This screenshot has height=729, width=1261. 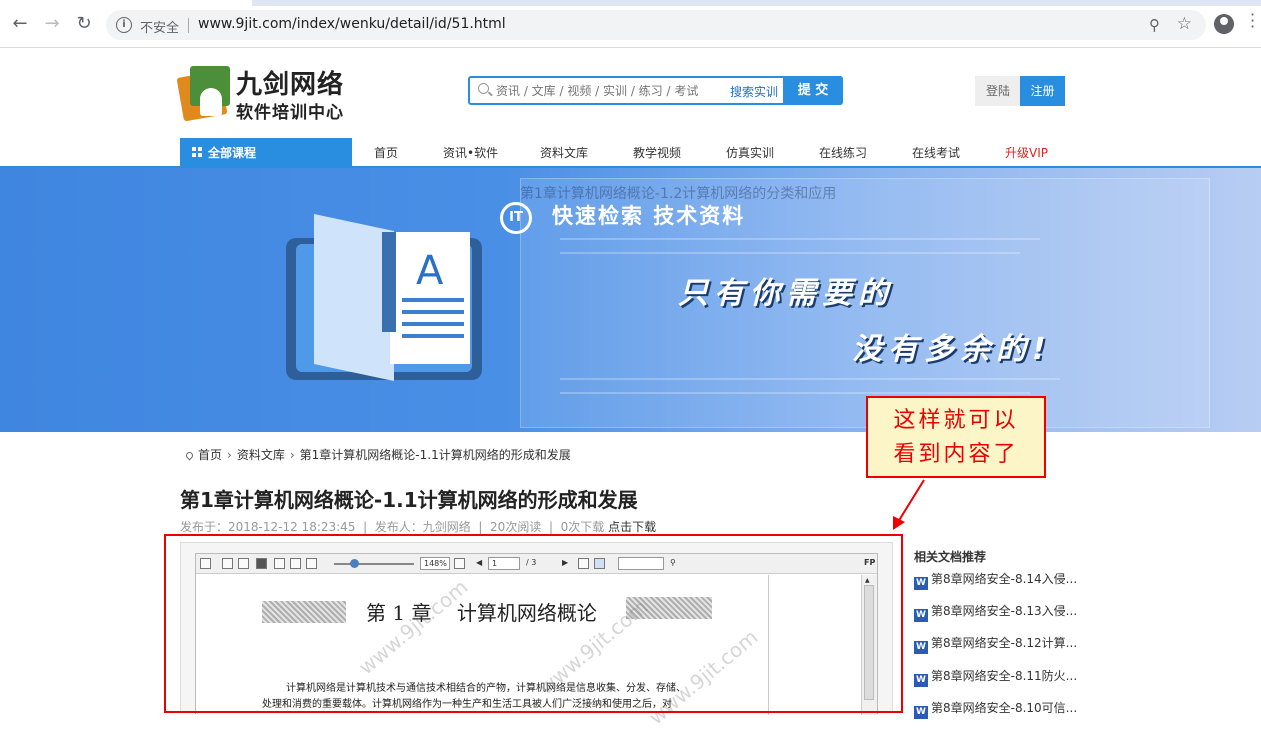 What do you see at coordinates (261, 455) in the screenshot?
I see `breadcrumb-section: 资料文库` at bounding box center [261, 455].